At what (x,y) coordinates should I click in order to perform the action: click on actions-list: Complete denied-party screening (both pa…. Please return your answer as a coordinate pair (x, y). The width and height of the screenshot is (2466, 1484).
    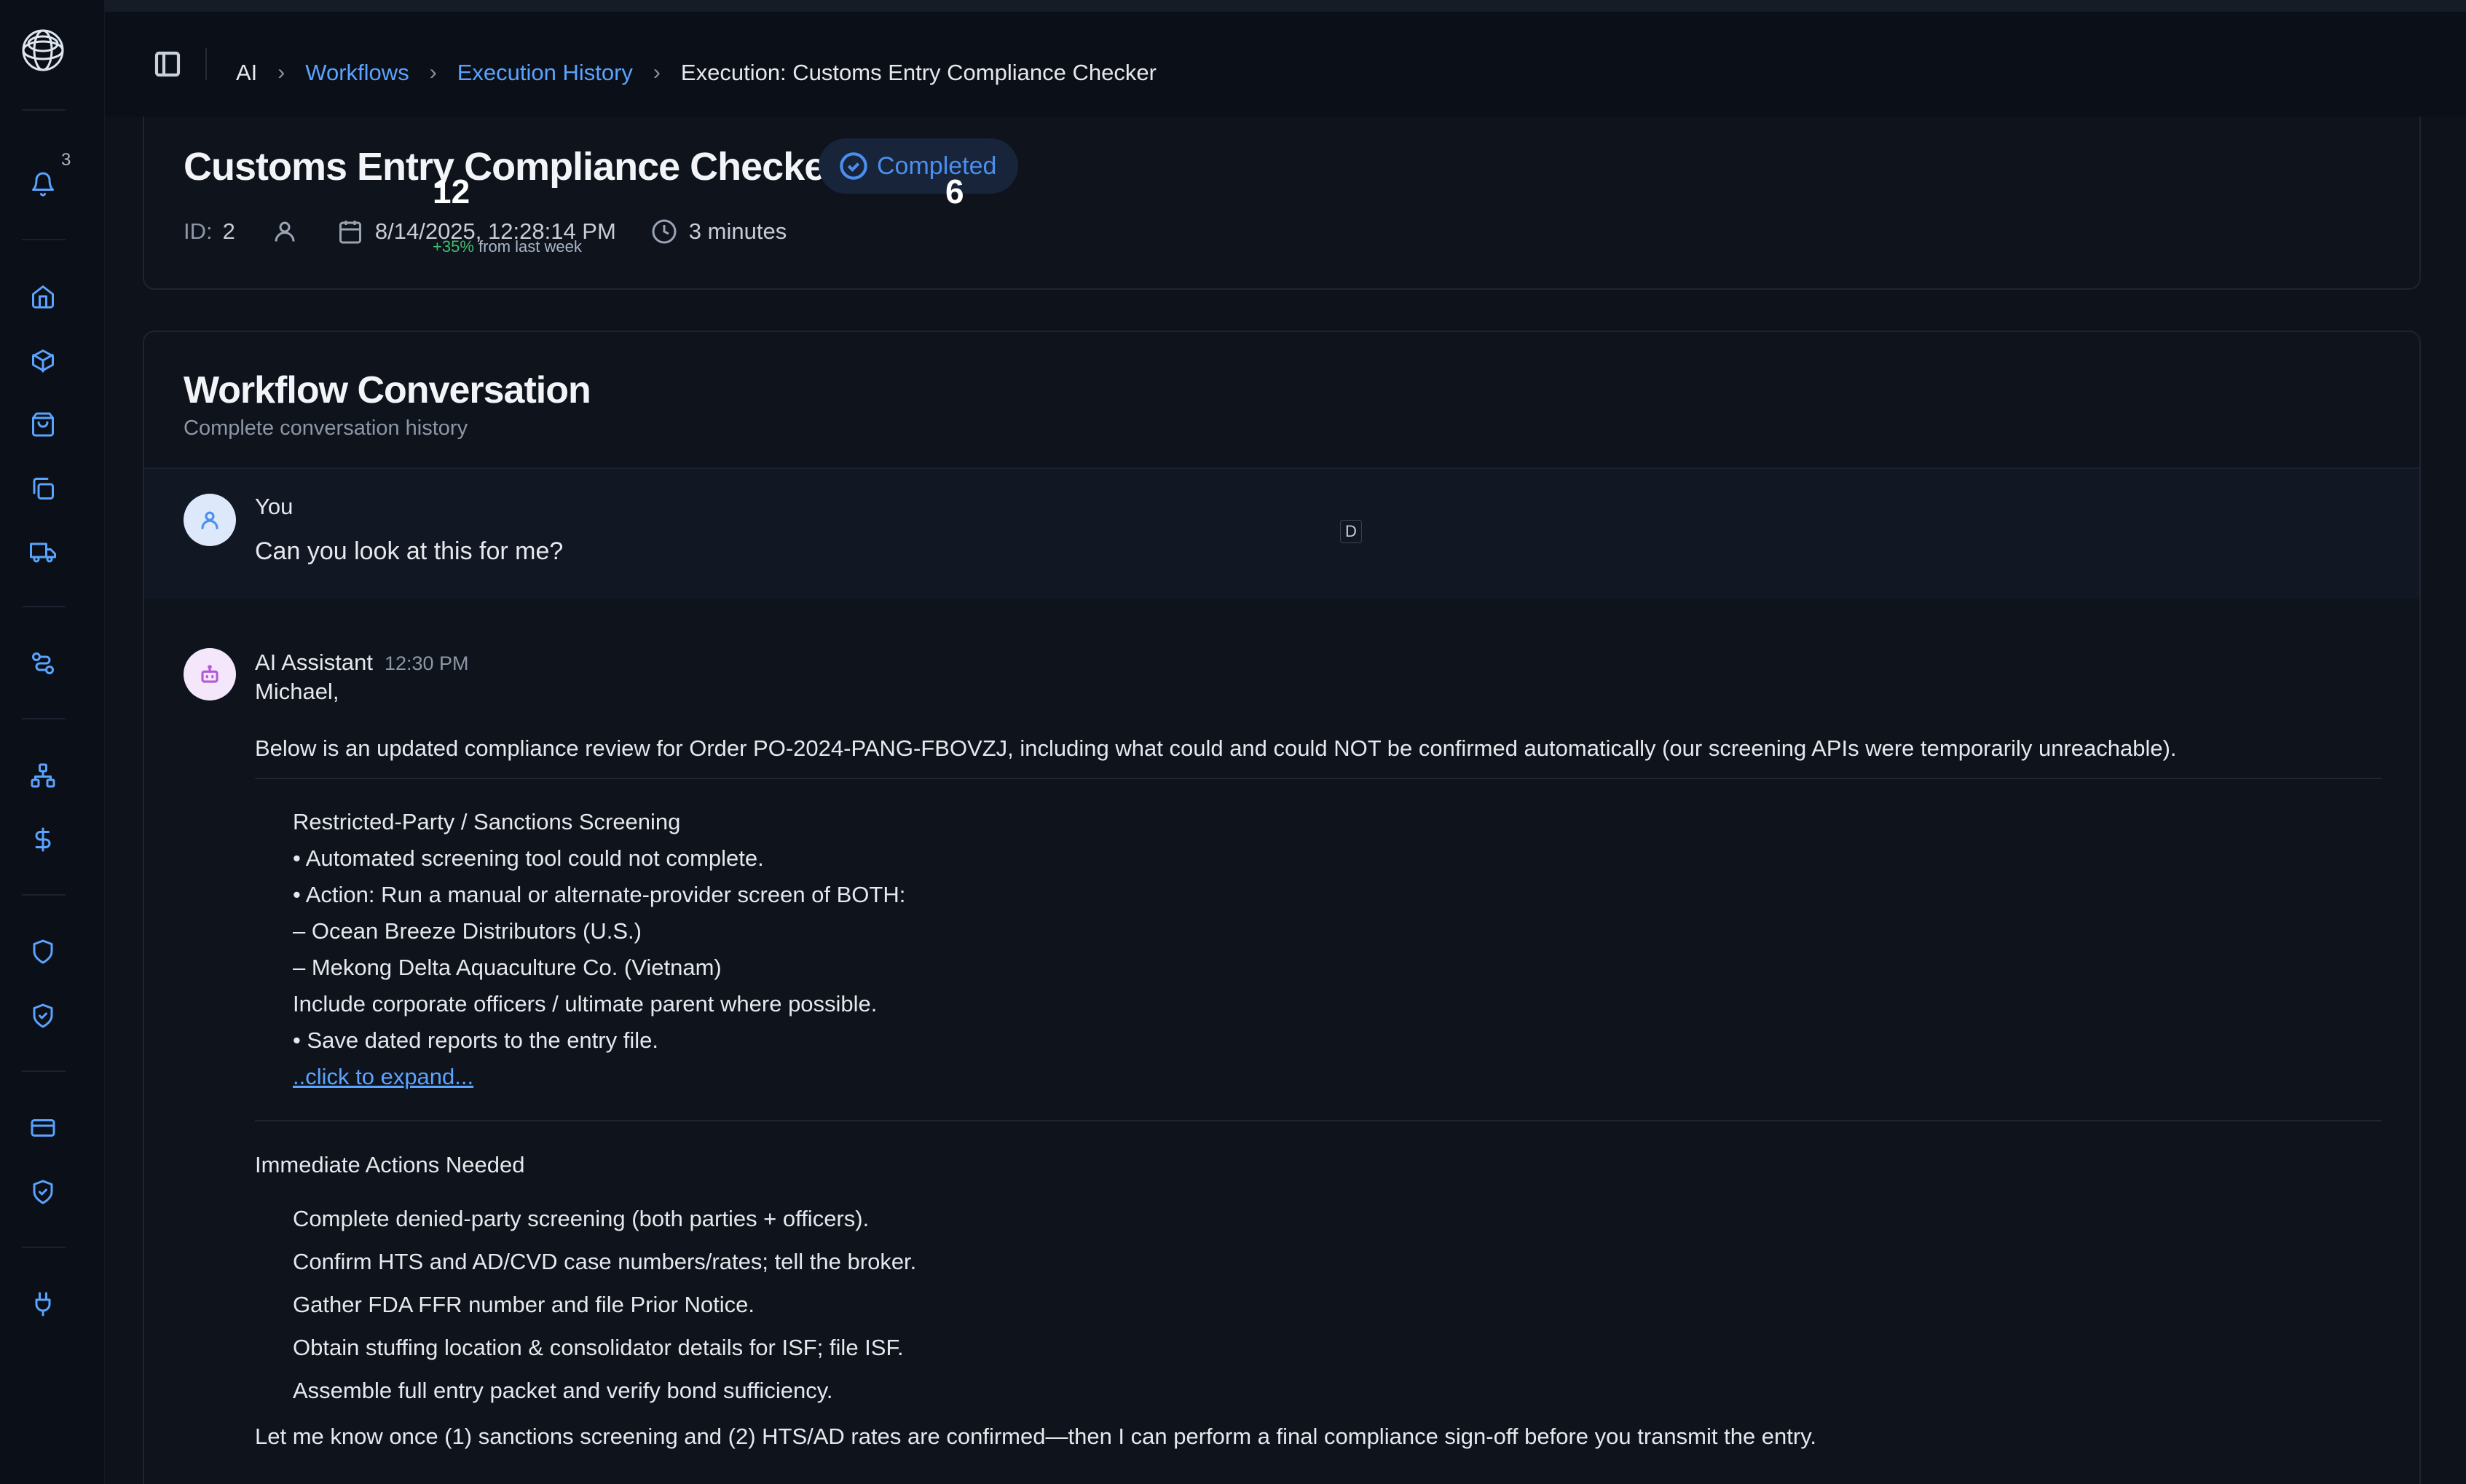
    Looking at the image, I should click on (1318, 1302).